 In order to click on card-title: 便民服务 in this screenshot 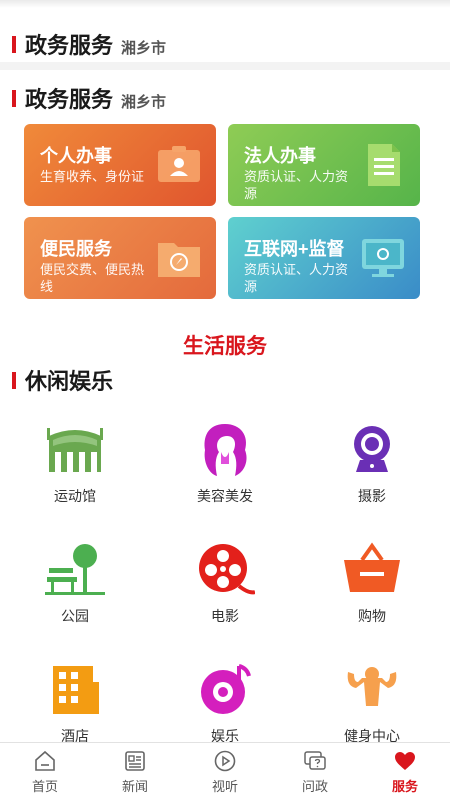, I will do `click(76, 249)`.